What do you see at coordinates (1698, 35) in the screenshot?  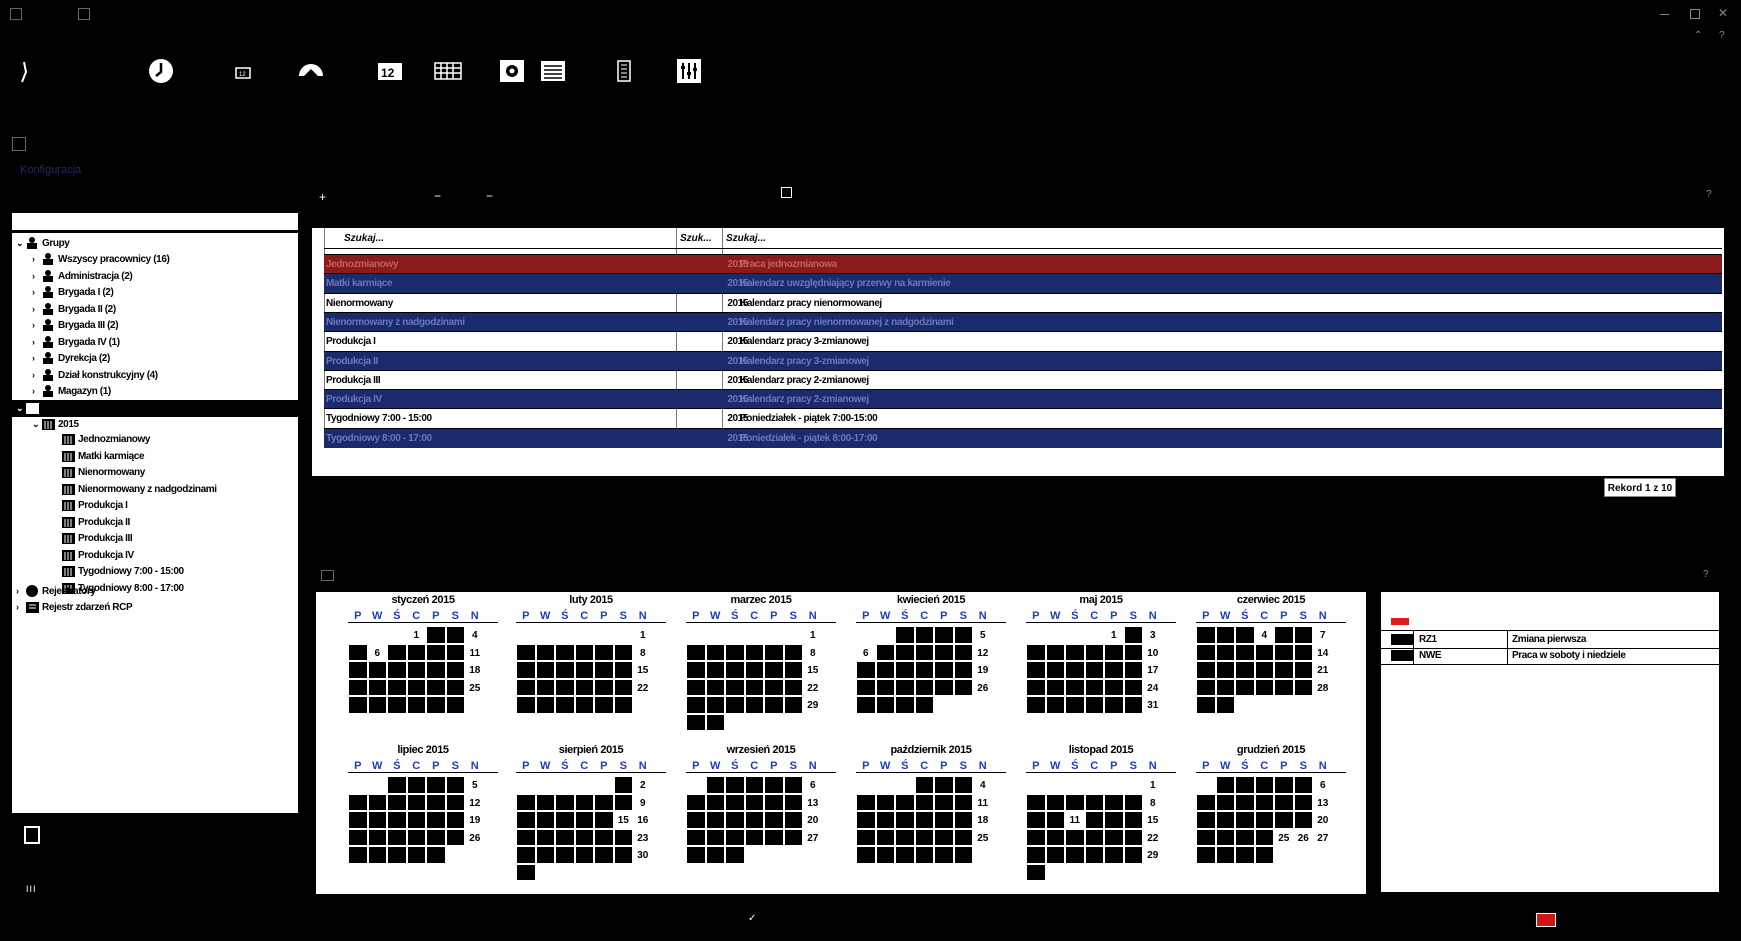 I see `collapse-icon: ⌃` at bounding box center [1698, 35].